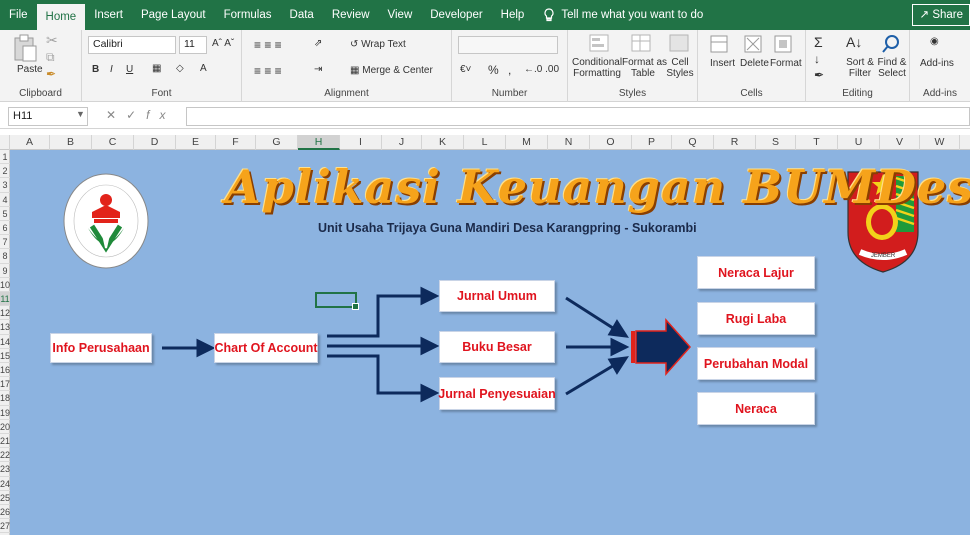  What do you see at coordinates (756, 272) in the screenshot?
I see `neraca-lajur-button: Neraca Lajur` at bounding box center [756, 272].